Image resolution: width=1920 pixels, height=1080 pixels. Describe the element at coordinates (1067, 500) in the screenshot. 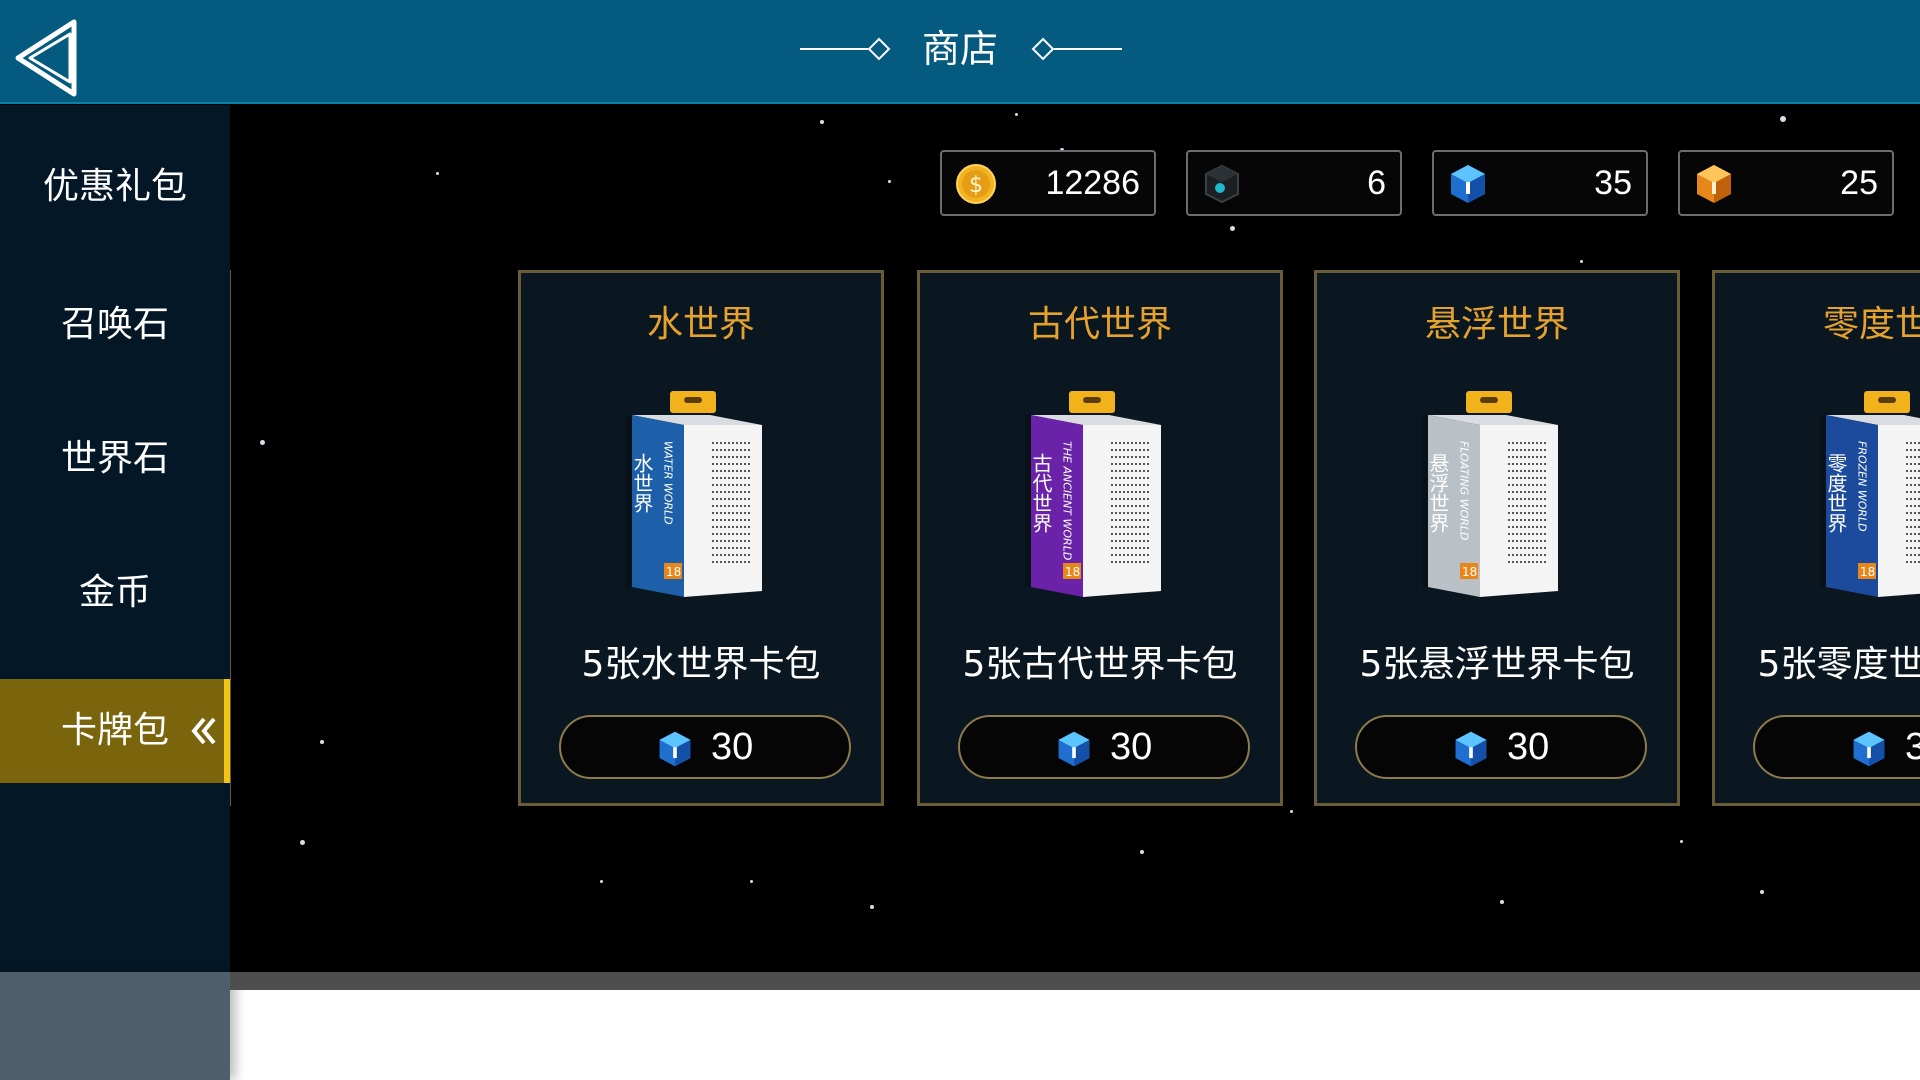

I see `pack-en-label: THE ANCIENT WORLD` at that location.